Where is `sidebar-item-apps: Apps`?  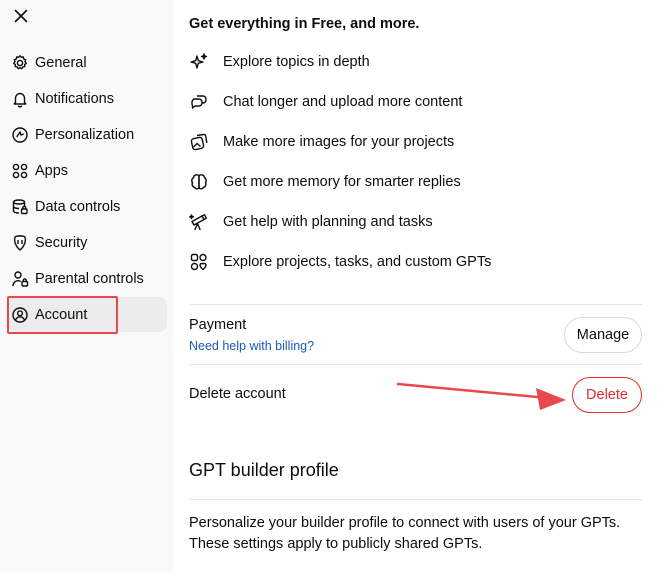 sidebar-item-apps: Apps is located at coordinates (86, 170).